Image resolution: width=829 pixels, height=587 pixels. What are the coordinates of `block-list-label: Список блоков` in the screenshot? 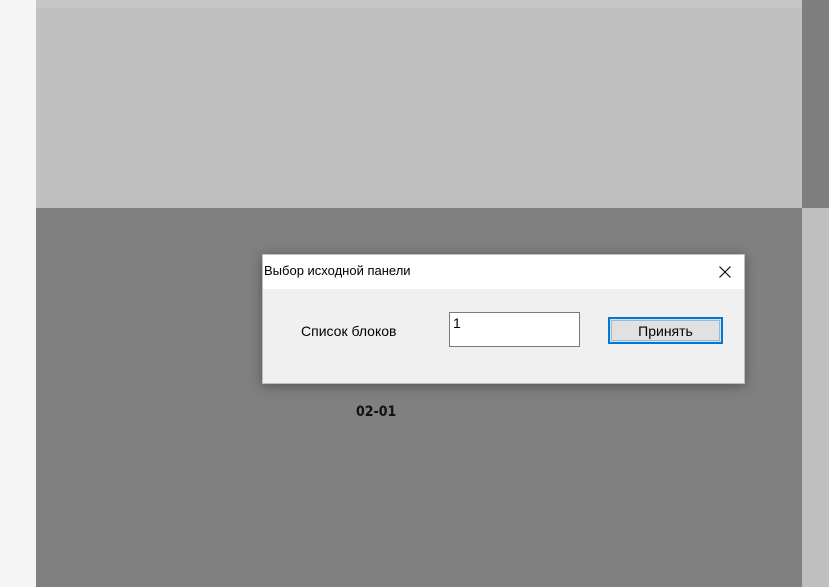 It's located at (349, 331).